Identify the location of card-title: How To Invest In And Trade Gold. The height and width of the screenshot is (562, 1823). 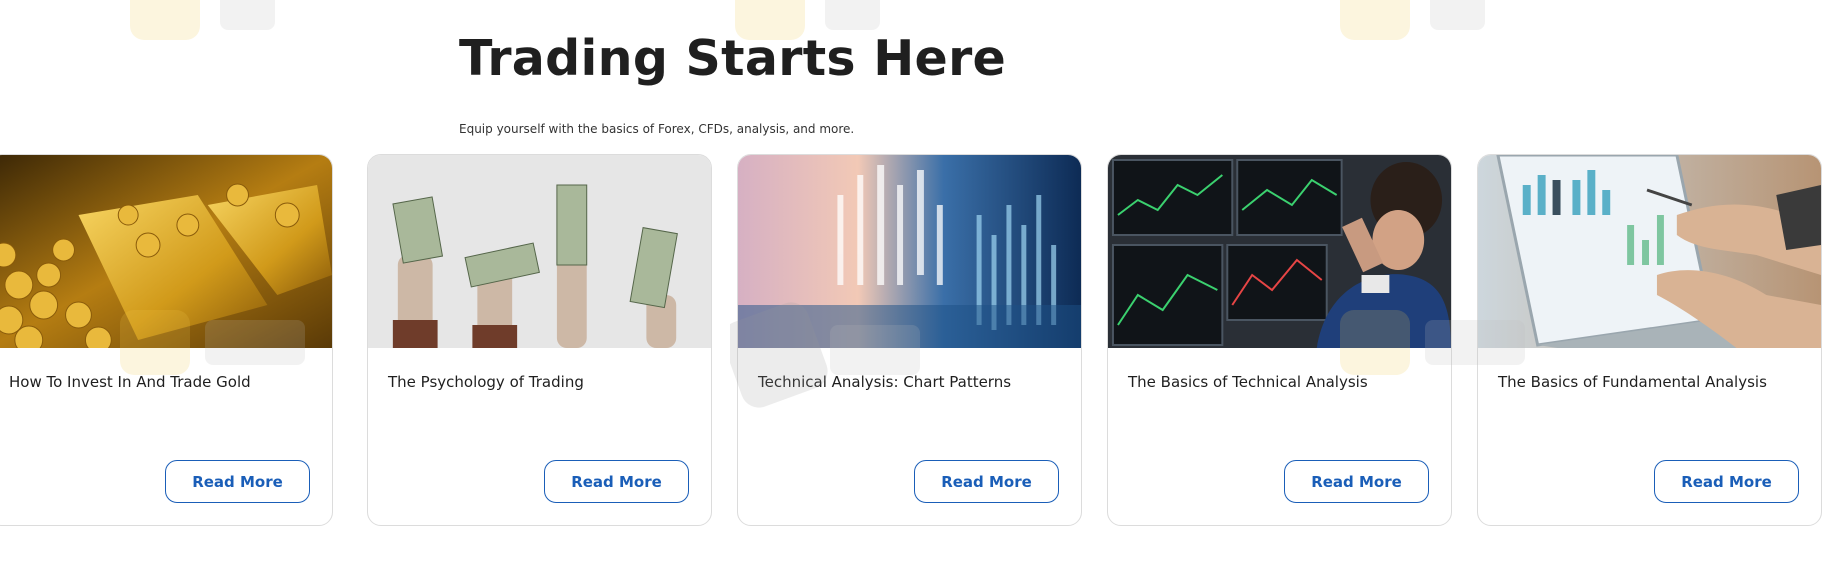
(130, 382).